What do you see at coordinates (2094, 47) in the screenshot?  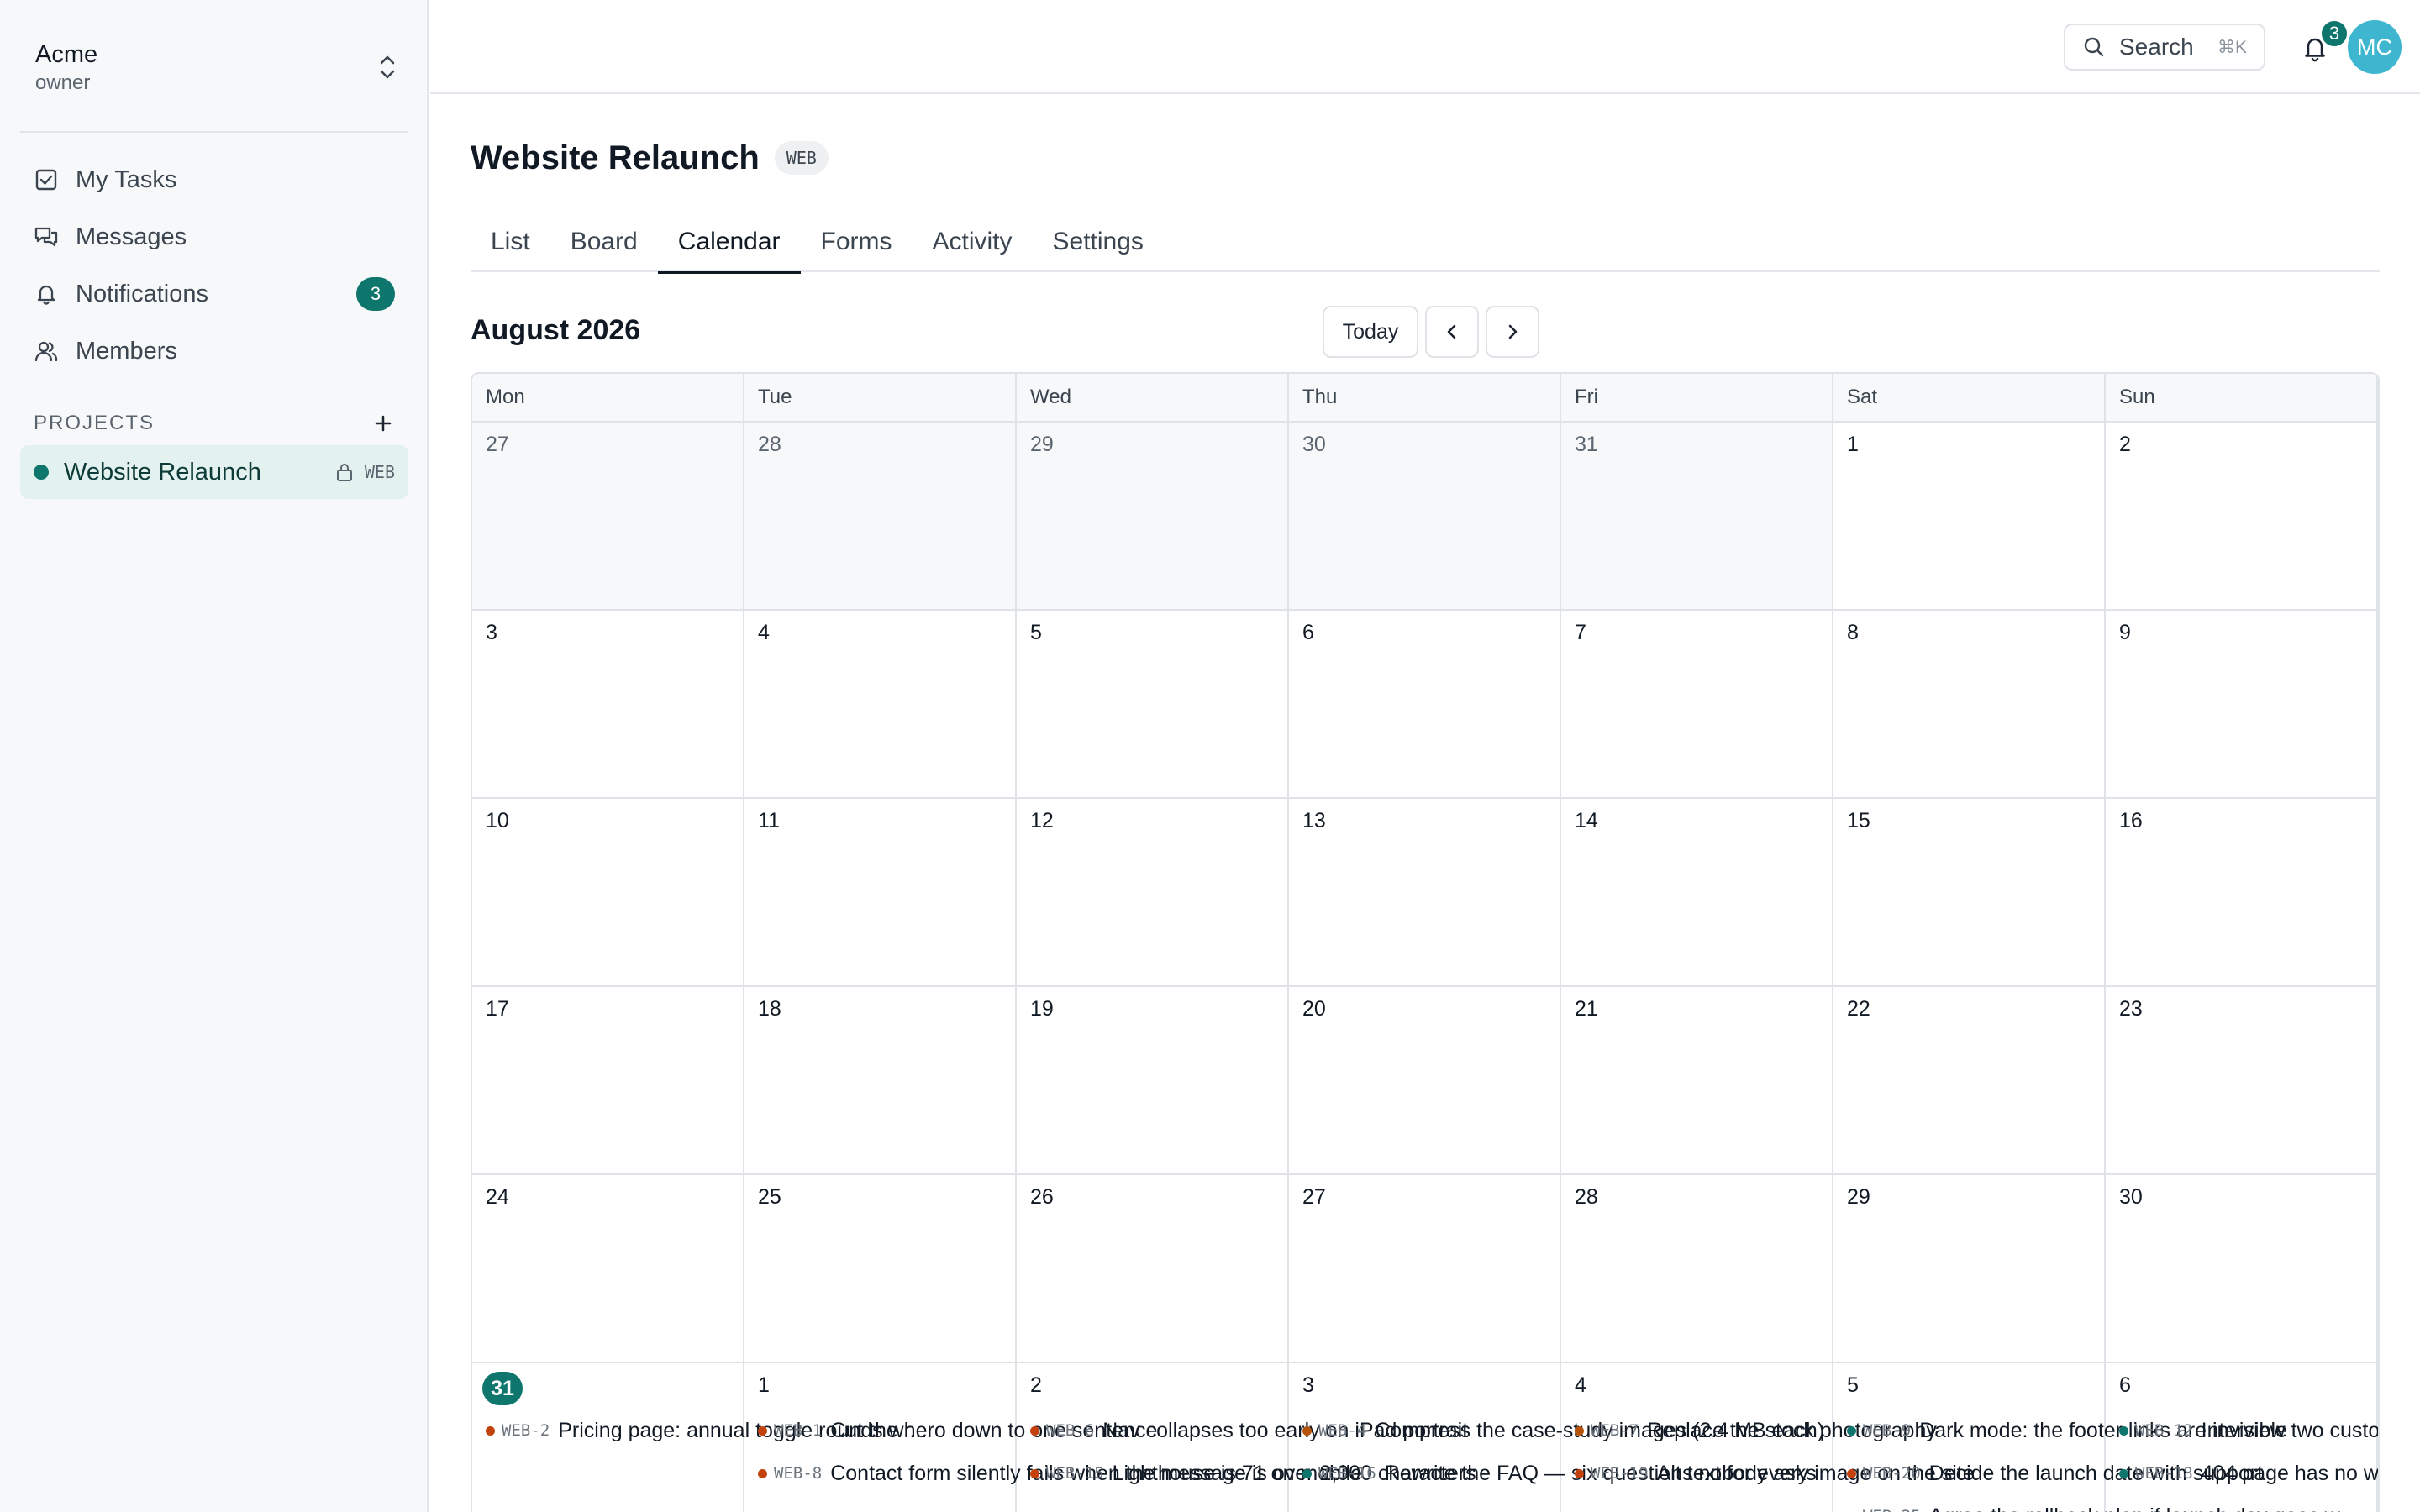 I see `search-icon` at bounding box center [2094, 47].